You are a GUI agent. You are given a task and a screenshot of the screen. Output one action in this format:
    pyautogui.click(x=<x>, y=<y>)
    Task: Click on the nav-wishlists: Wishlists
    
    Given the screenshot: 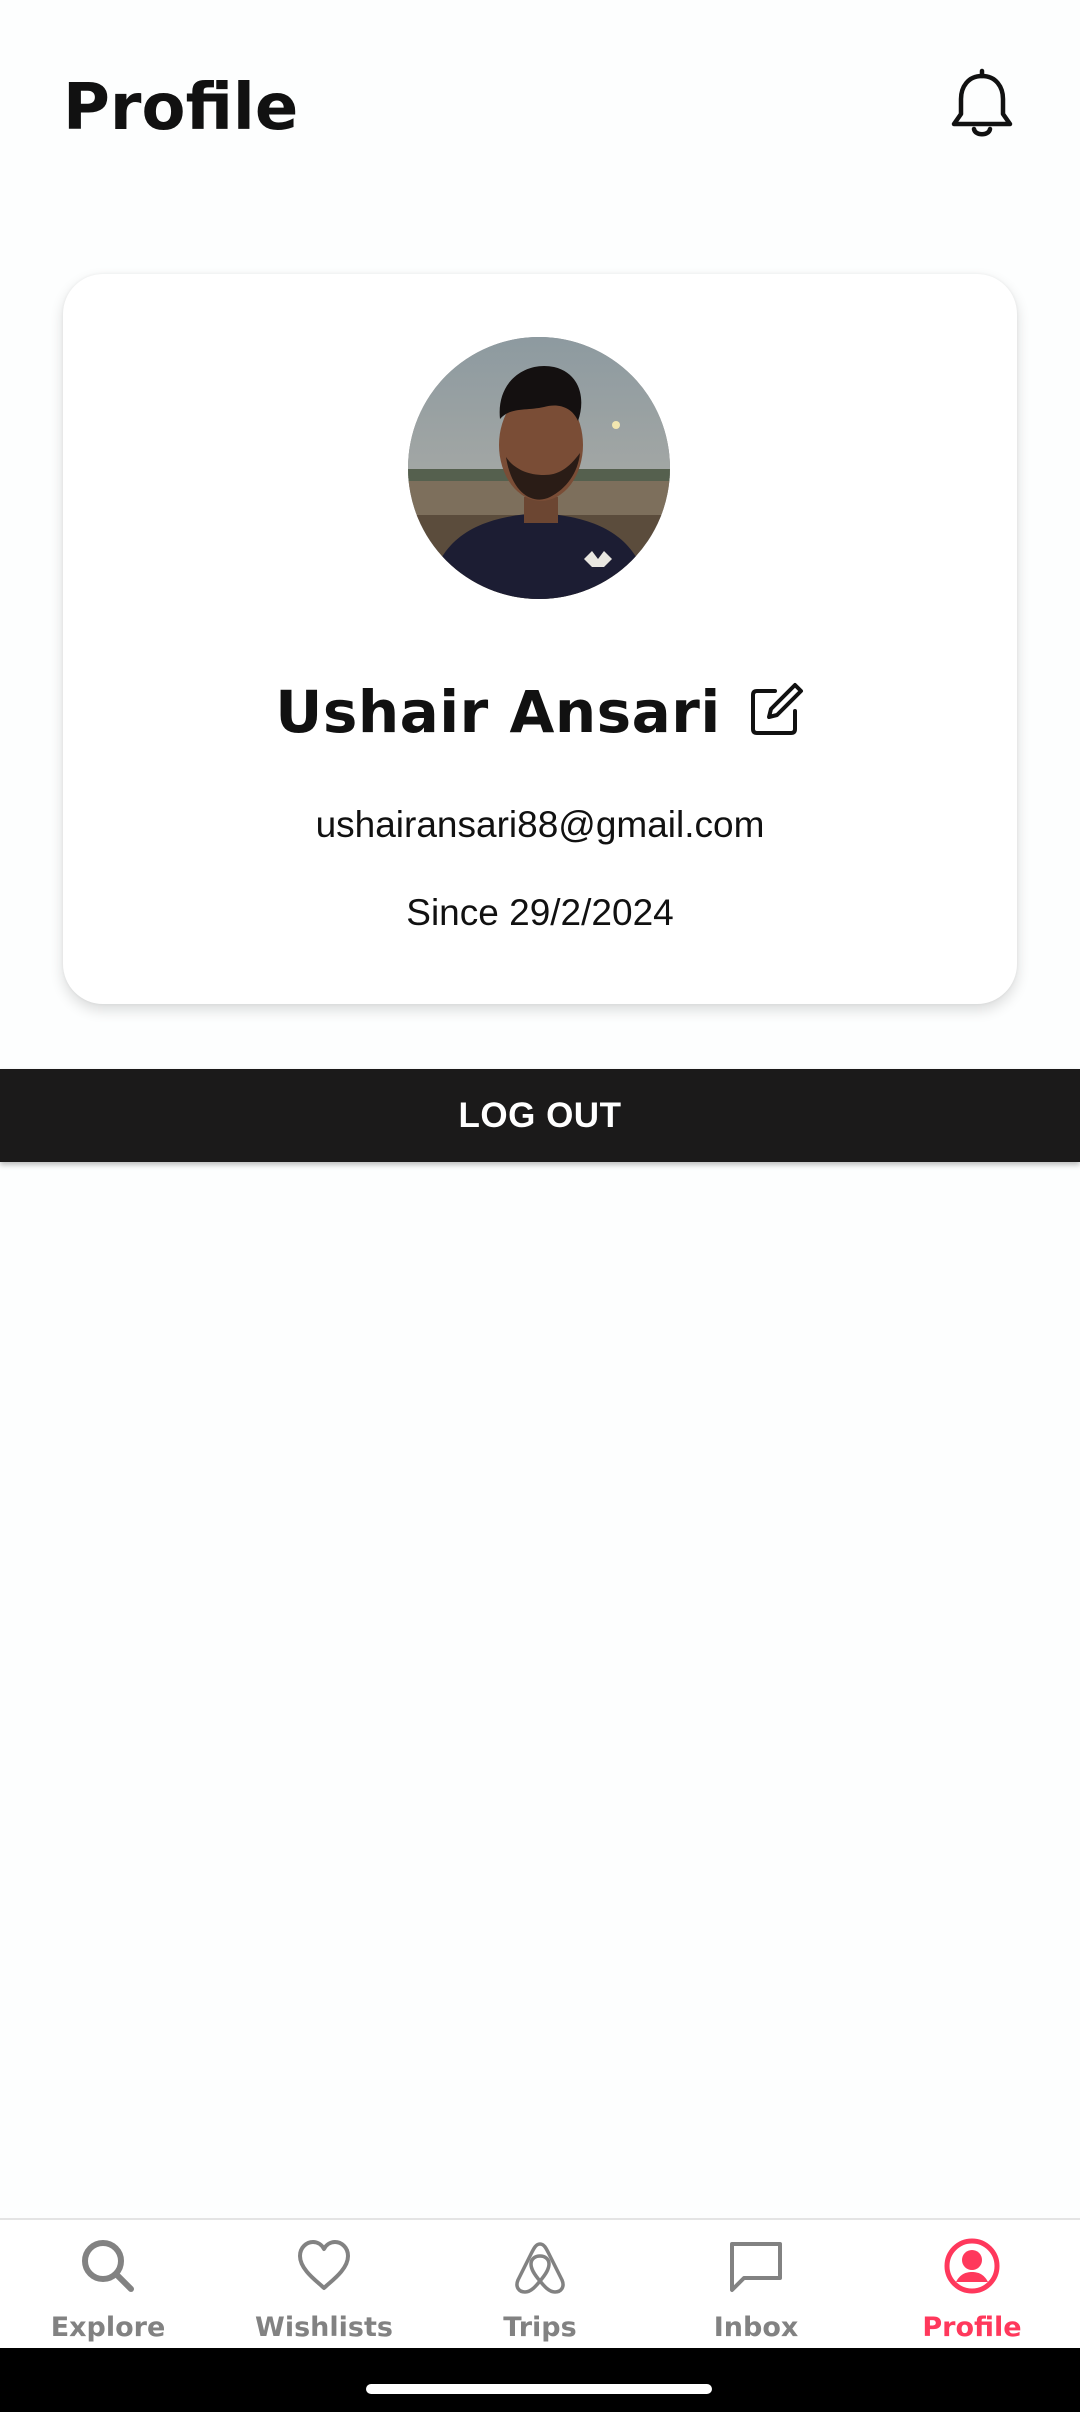 What is the action you would take?
    pyautogui.click(x=324, y=2285)
    